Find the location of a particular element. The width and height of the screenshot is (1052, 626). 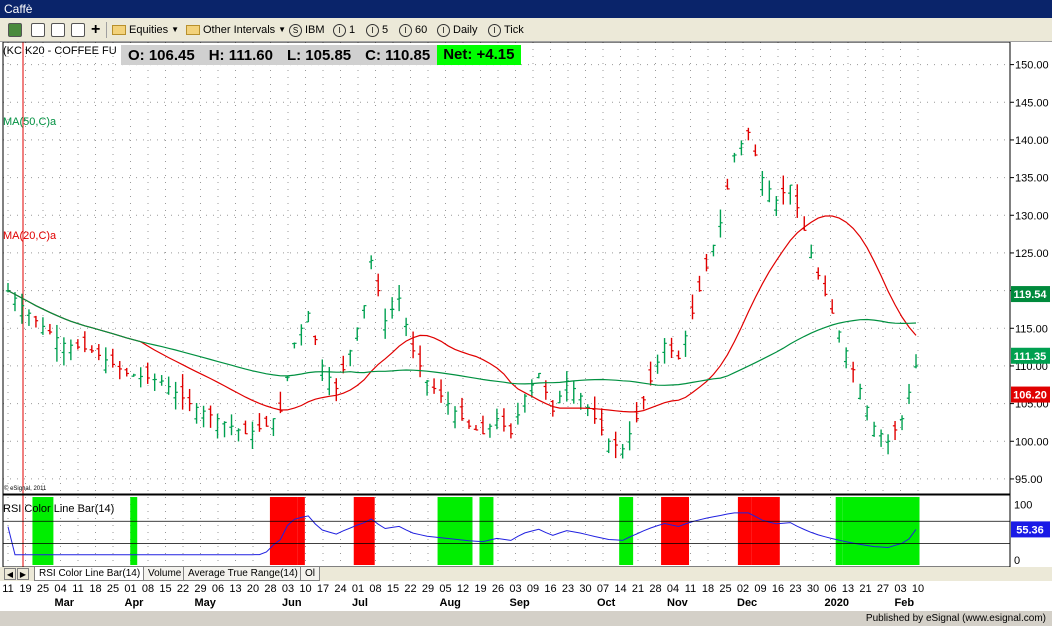

x-tick-label: 07 is located at coordinates (603, 589).